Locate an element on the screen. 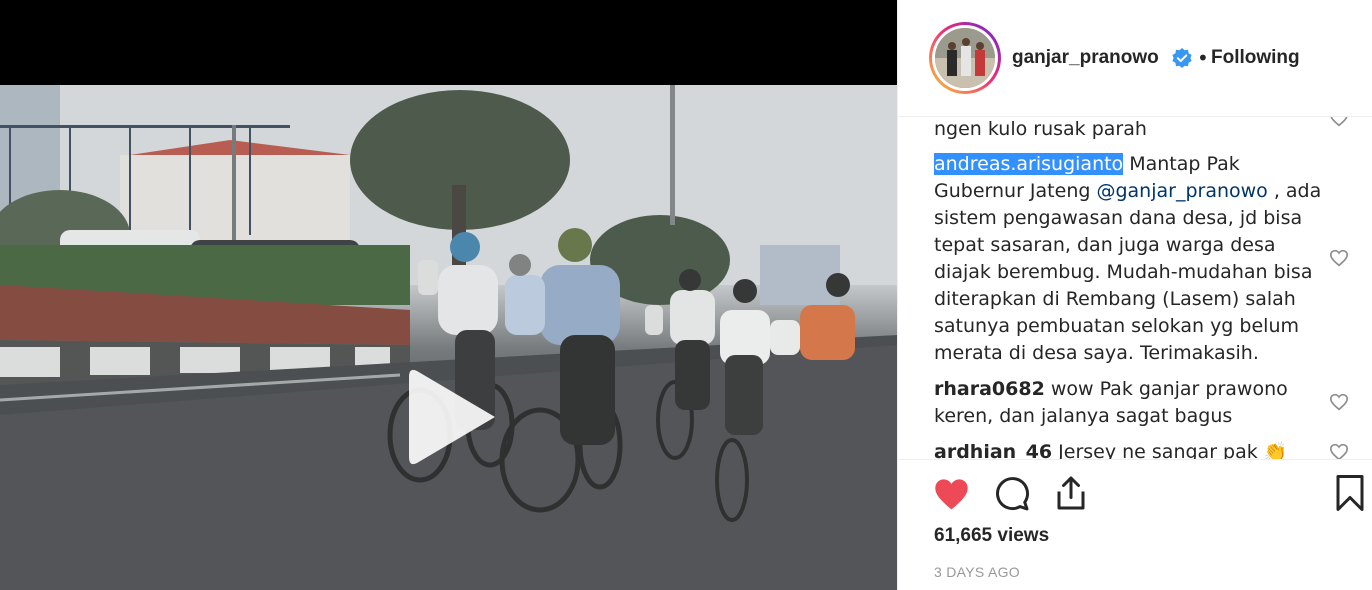 This screenshot has width=1372, height=590. comment-item: ardhian_46 Jersey ne sangar pak 👏 is located at coordinates (1129, 449).